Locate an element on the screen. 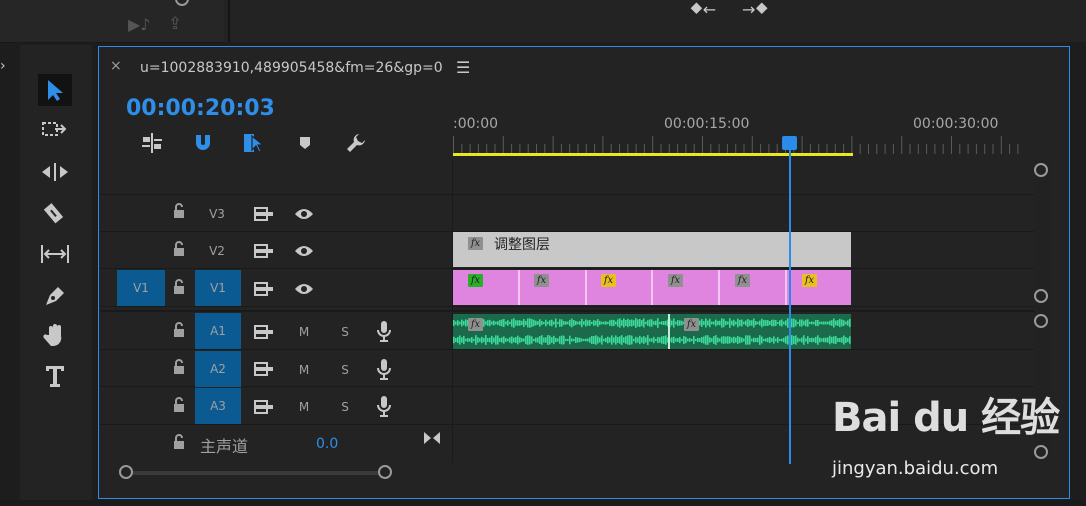 The width and height of the screenshot is (1086, 506). master-volume-value: 0.0 is located at coordinates (327, 444).